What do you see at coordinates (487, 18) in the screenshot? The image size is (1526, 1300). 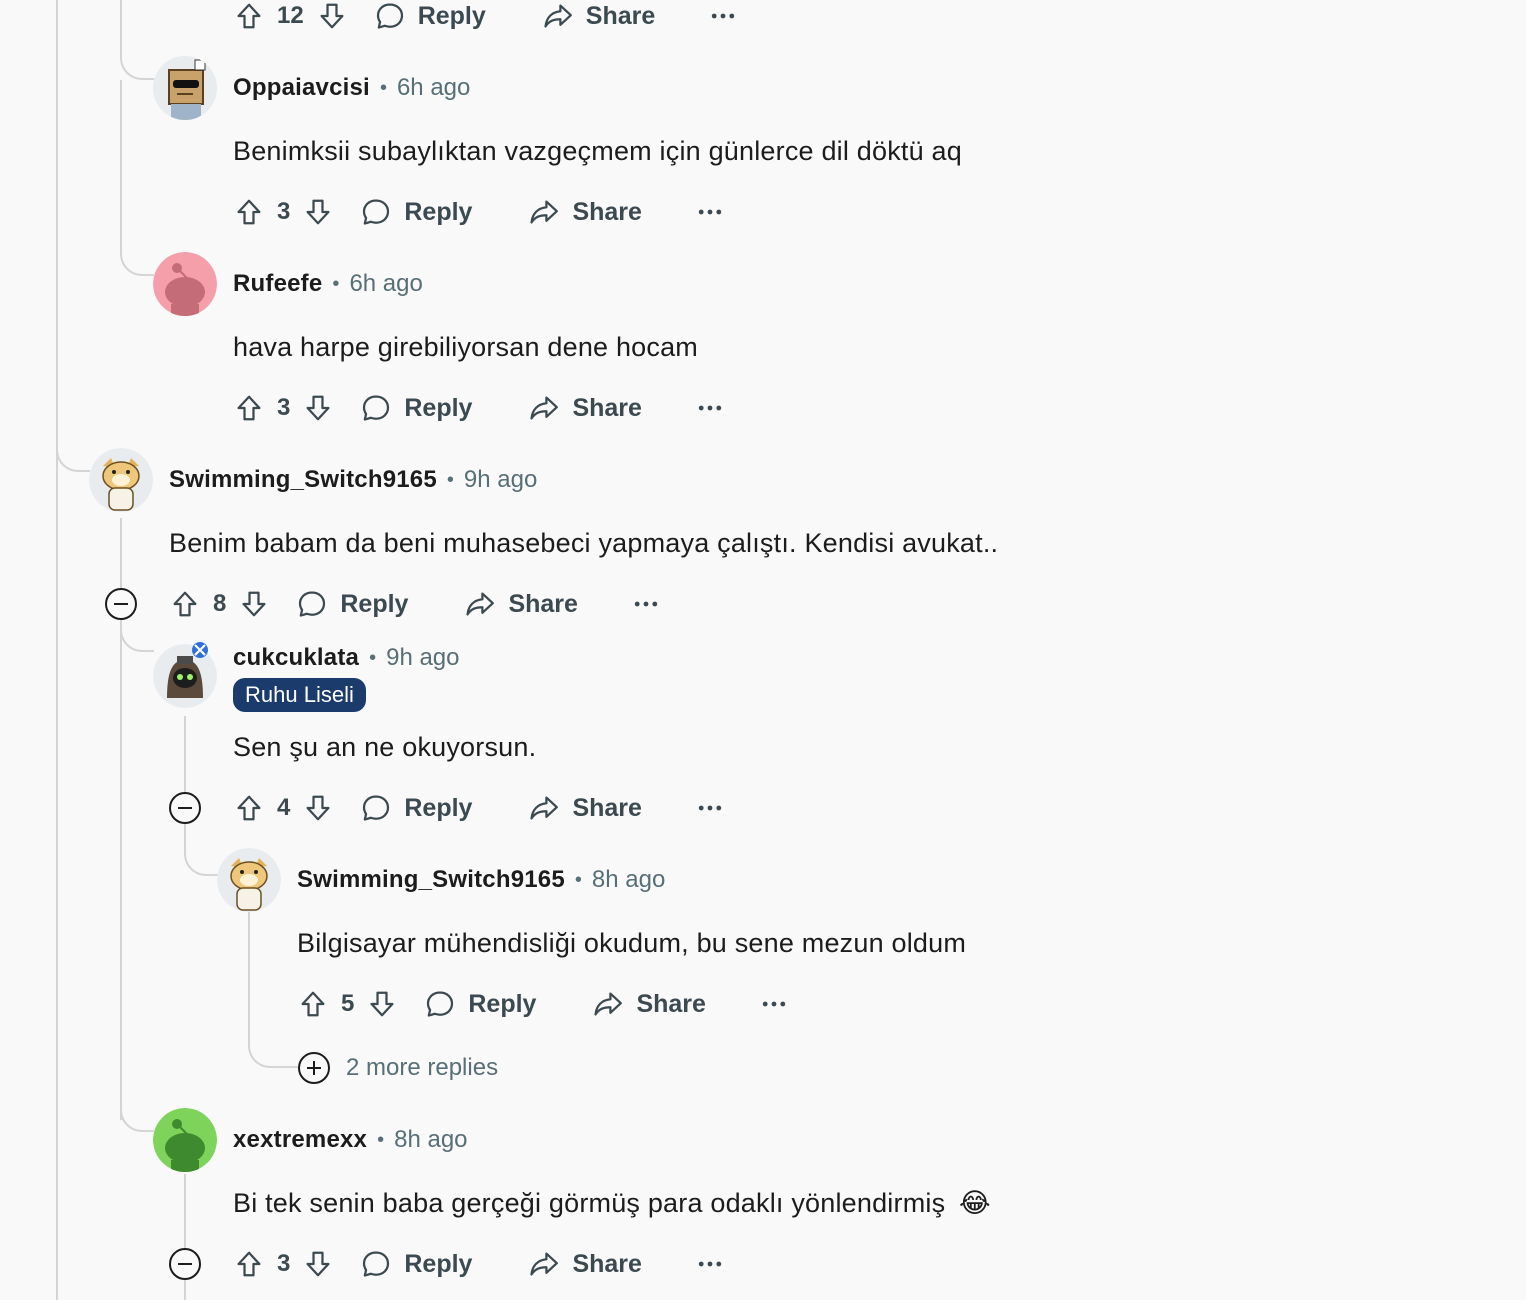 I see `comment-actions: 12 Reply Share` at bounding box center [487, 18].